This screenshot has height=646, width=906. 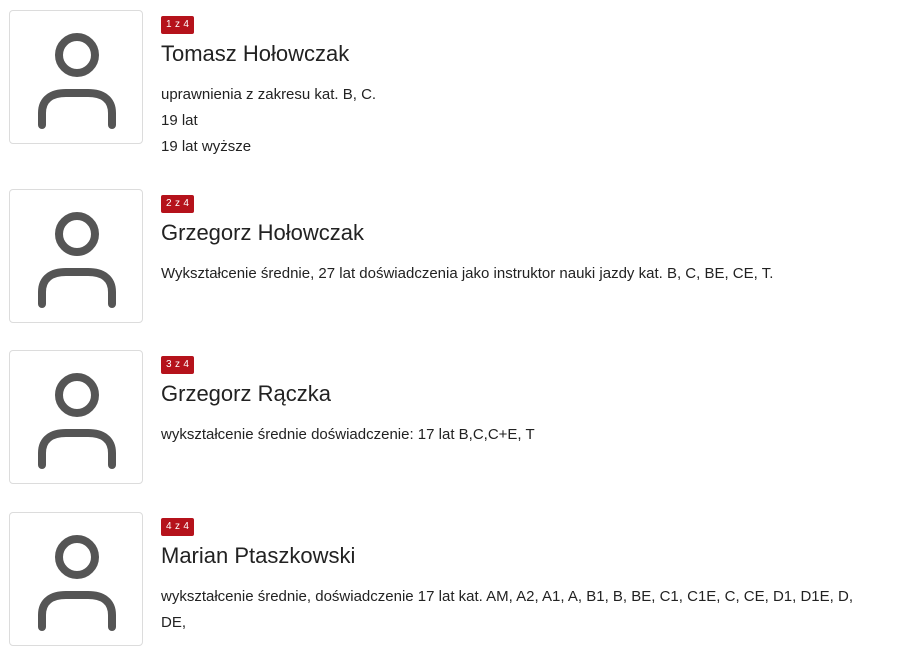 What do you see at coordinates (178, 365) in the screenshot?
I see `counter-badge: 3 z 4` at bounding box center [178, 365].